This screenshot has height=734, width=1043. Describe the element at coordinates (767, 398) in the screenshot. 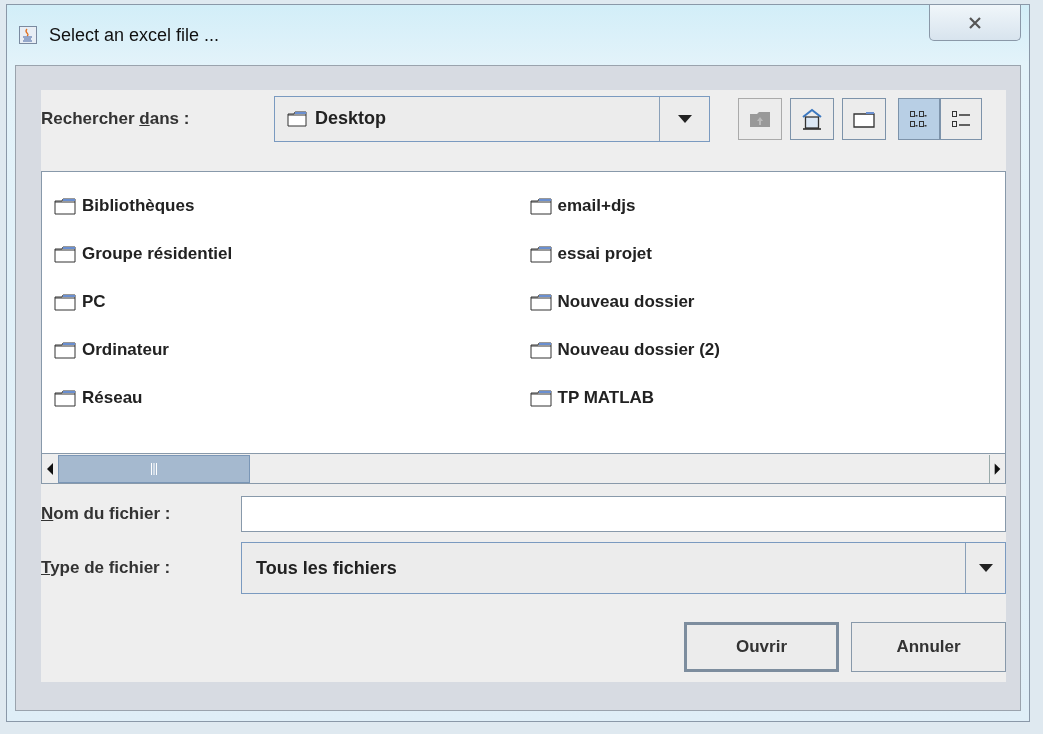

I see `folder-item: TP MATLAB` at that location.